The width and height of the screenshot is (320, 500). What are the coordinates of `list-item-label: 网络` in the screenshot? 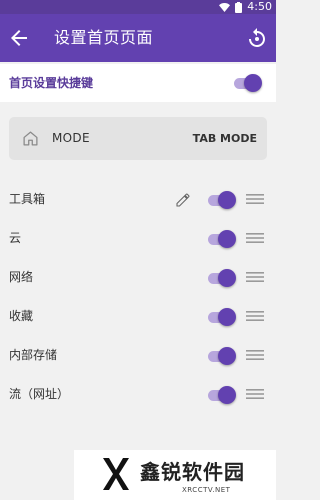 It's located at (21, 277).